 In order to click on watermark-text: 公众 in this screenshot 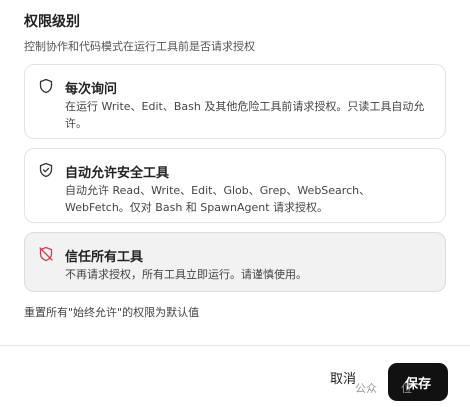, I will do `click(366, 388)`.